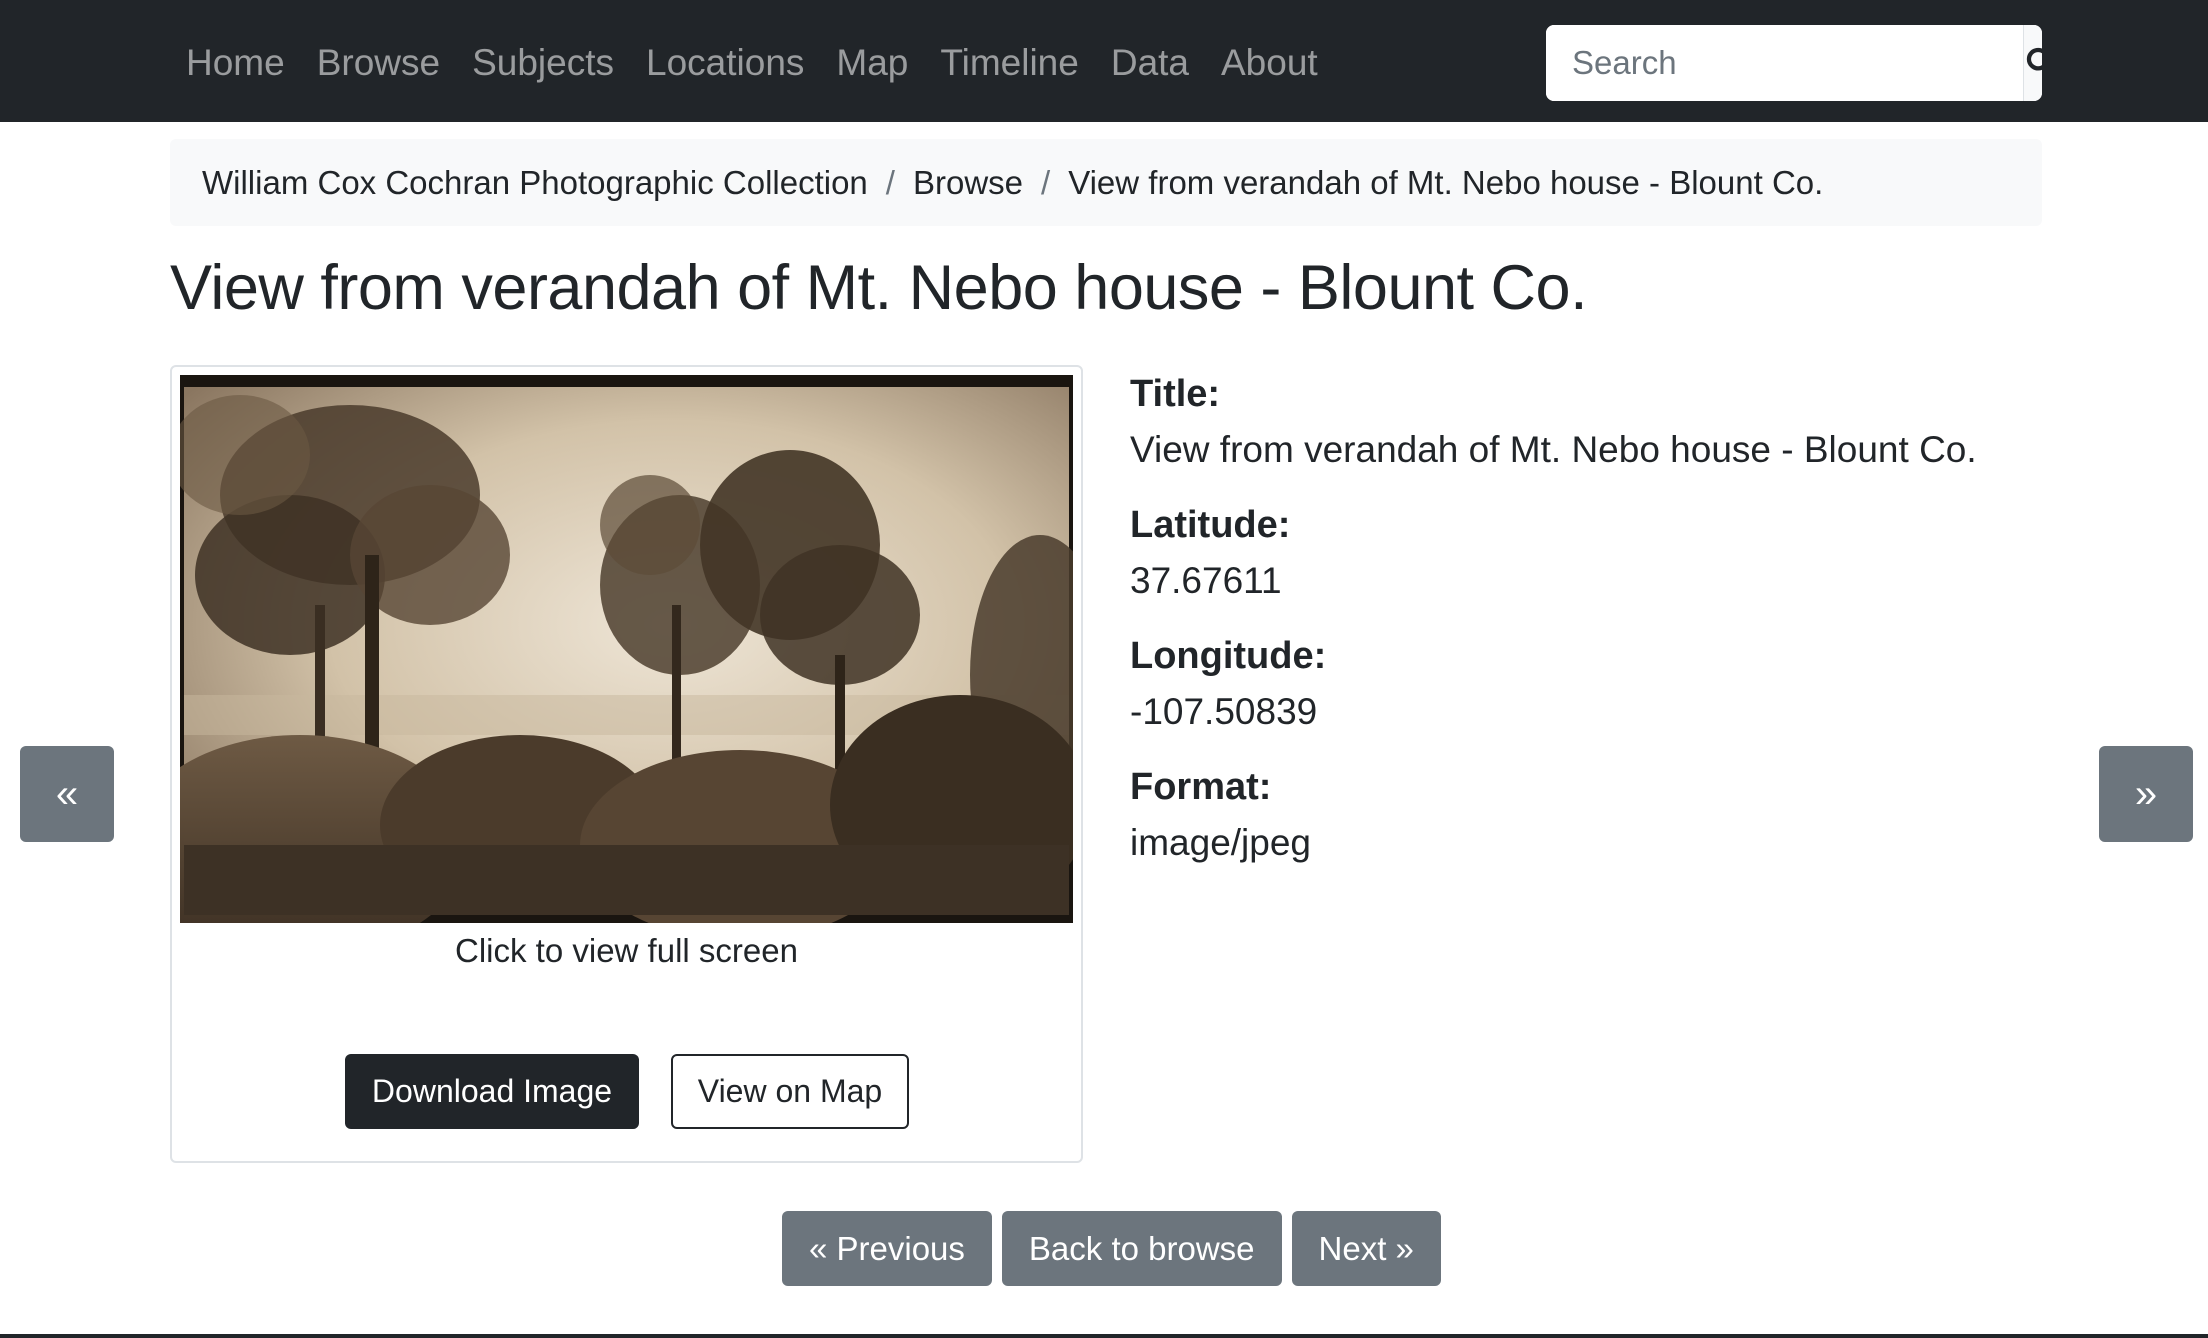 This screenshot has height=1338, width=2208. What do you see at coordinates (626, 950) in the screenshot?
I see `photo-caption: Click to view full screen` at bounding box center [626, 950].